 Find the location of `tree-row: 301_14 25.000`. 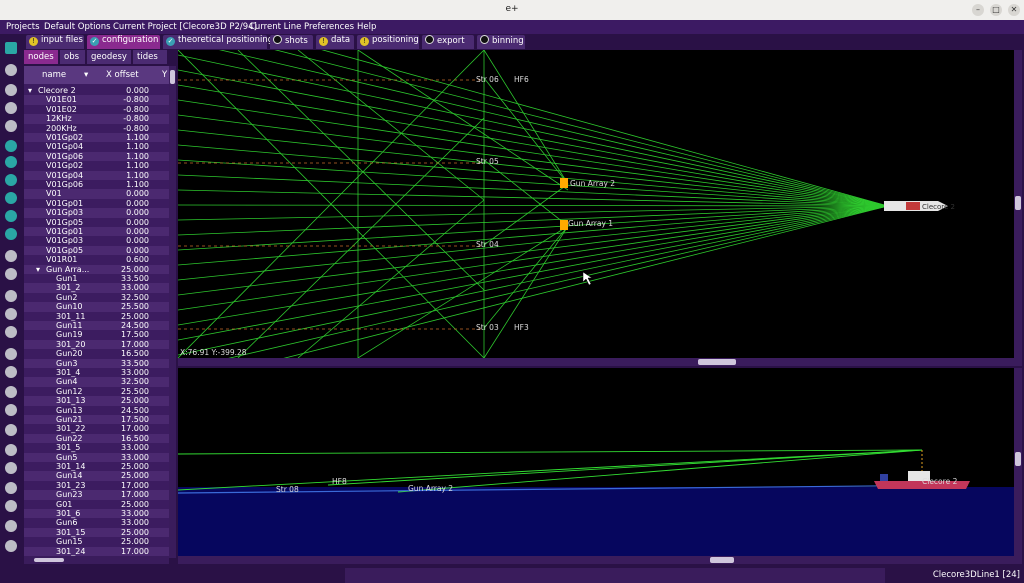

tree-row: 301_14 25.000 is located at coordinates (96, 466).